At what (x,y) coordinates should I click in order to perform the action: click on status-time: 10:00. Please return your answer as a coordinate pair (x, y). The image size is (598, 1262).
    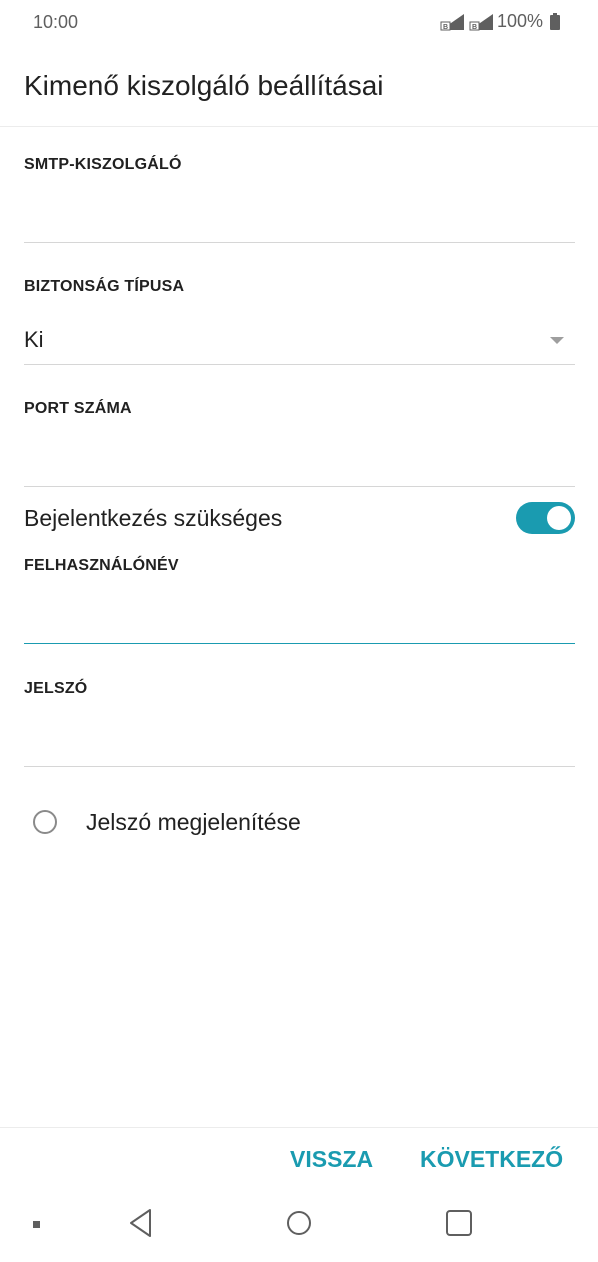
    Looking at the image, I should click on (56, 22).